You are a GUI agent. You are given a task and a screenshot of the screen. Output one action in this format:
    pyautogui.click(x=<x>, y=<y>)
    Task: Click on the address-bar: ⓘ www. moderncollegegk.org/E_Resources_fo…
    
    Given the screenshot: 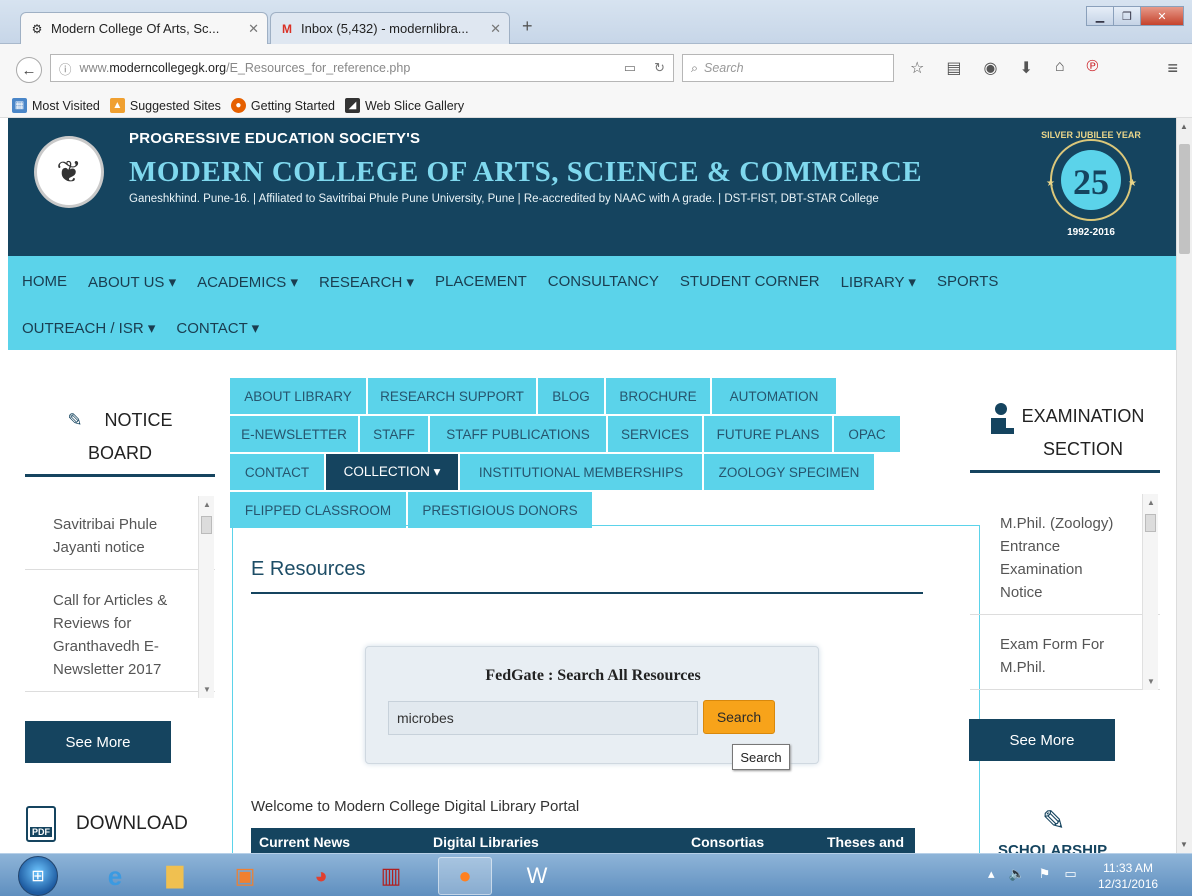 What is the action you would take?
    pyautogui.click(x=362, y=68)
    